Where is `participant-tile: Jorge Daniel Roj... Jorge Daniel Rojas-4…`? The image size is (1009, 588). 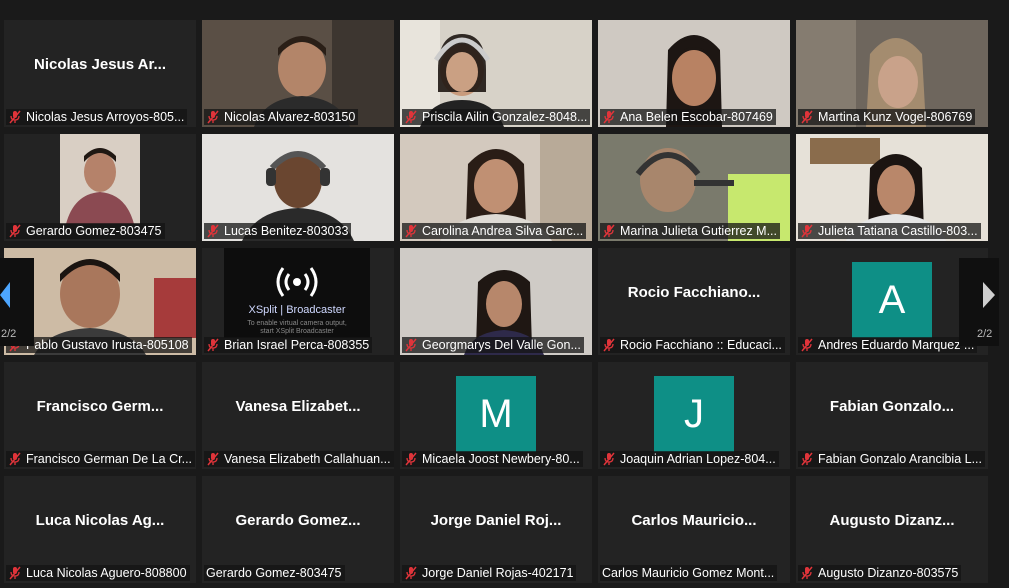 participant-tile: Jorge Daniel Roj... Jorge Daniel Rojas-4… is located at coordinates (496, 529).